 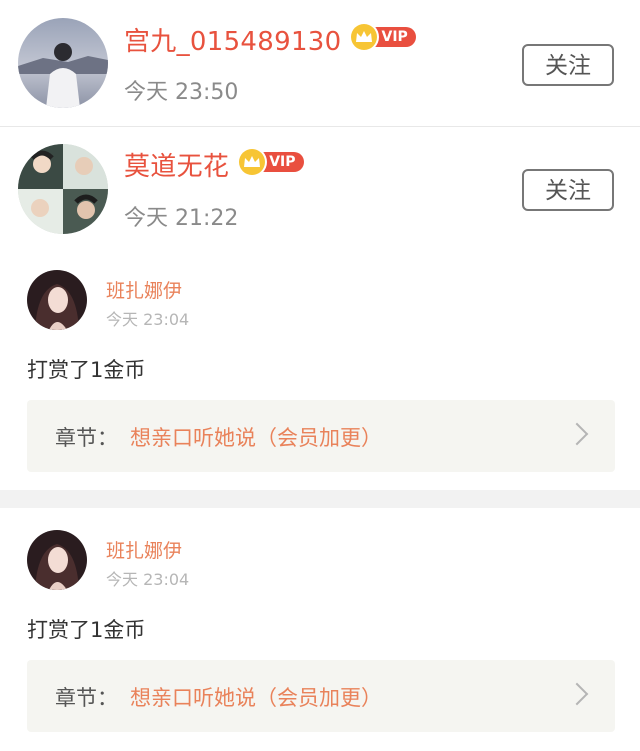 I want to click on section-divider, so click(x=320, y=499).